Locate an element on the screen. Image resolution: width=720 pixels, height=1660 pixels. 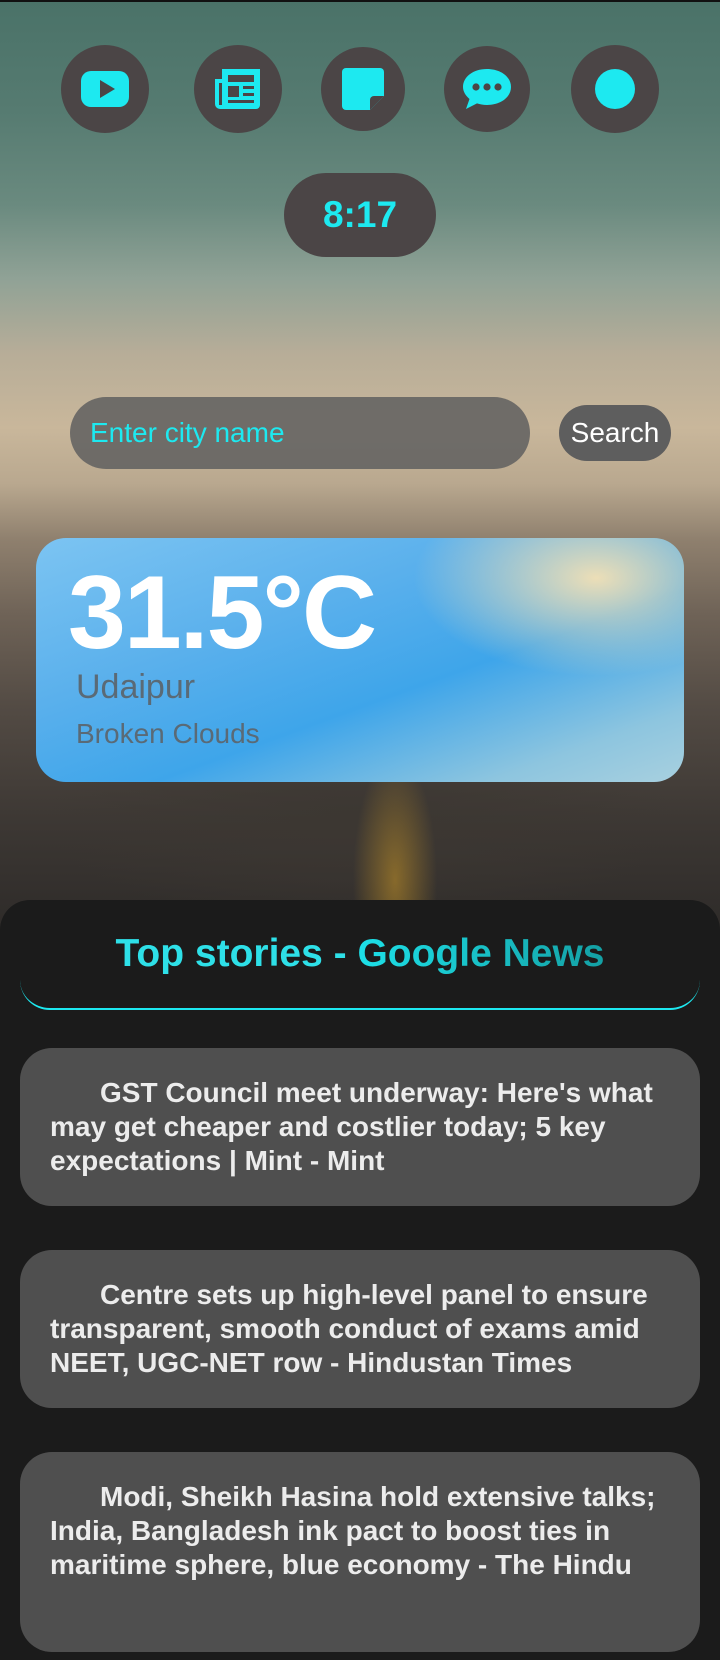
search-button: Search is located at coordinates (615, 433).